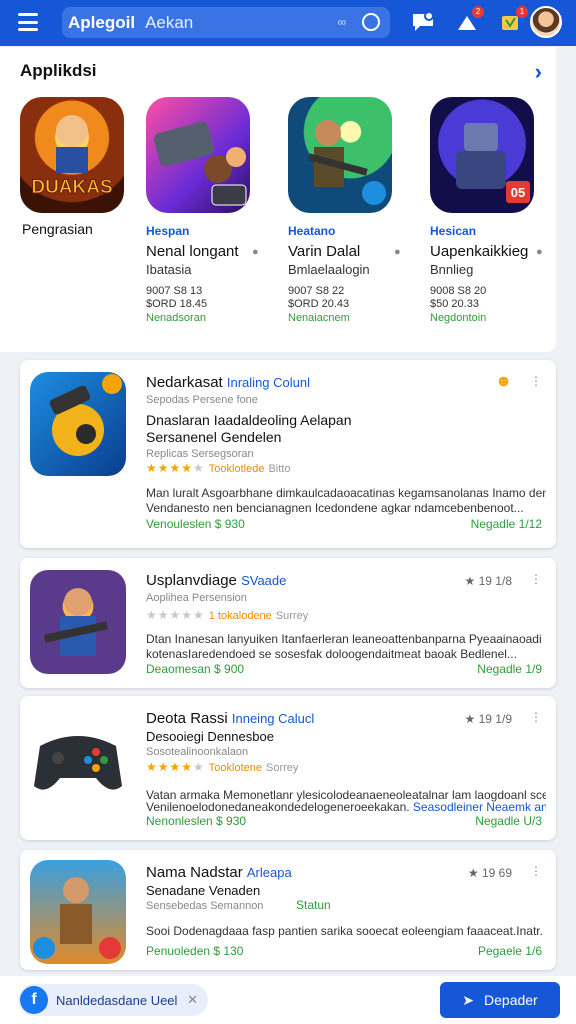  Describe the element at coordinates (28, 22) in the screenshot. I see `menu-icon` at that location.